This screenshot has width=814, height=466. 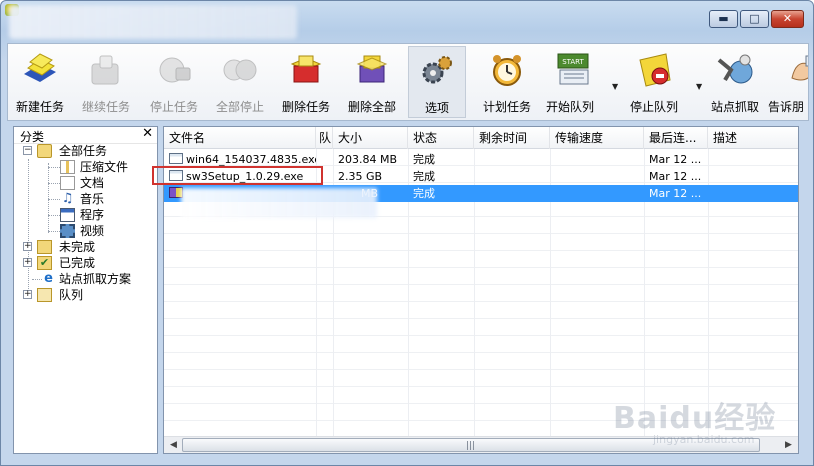 I want to click on delete-all-label: 删除全部, so click(x=371, y=107).